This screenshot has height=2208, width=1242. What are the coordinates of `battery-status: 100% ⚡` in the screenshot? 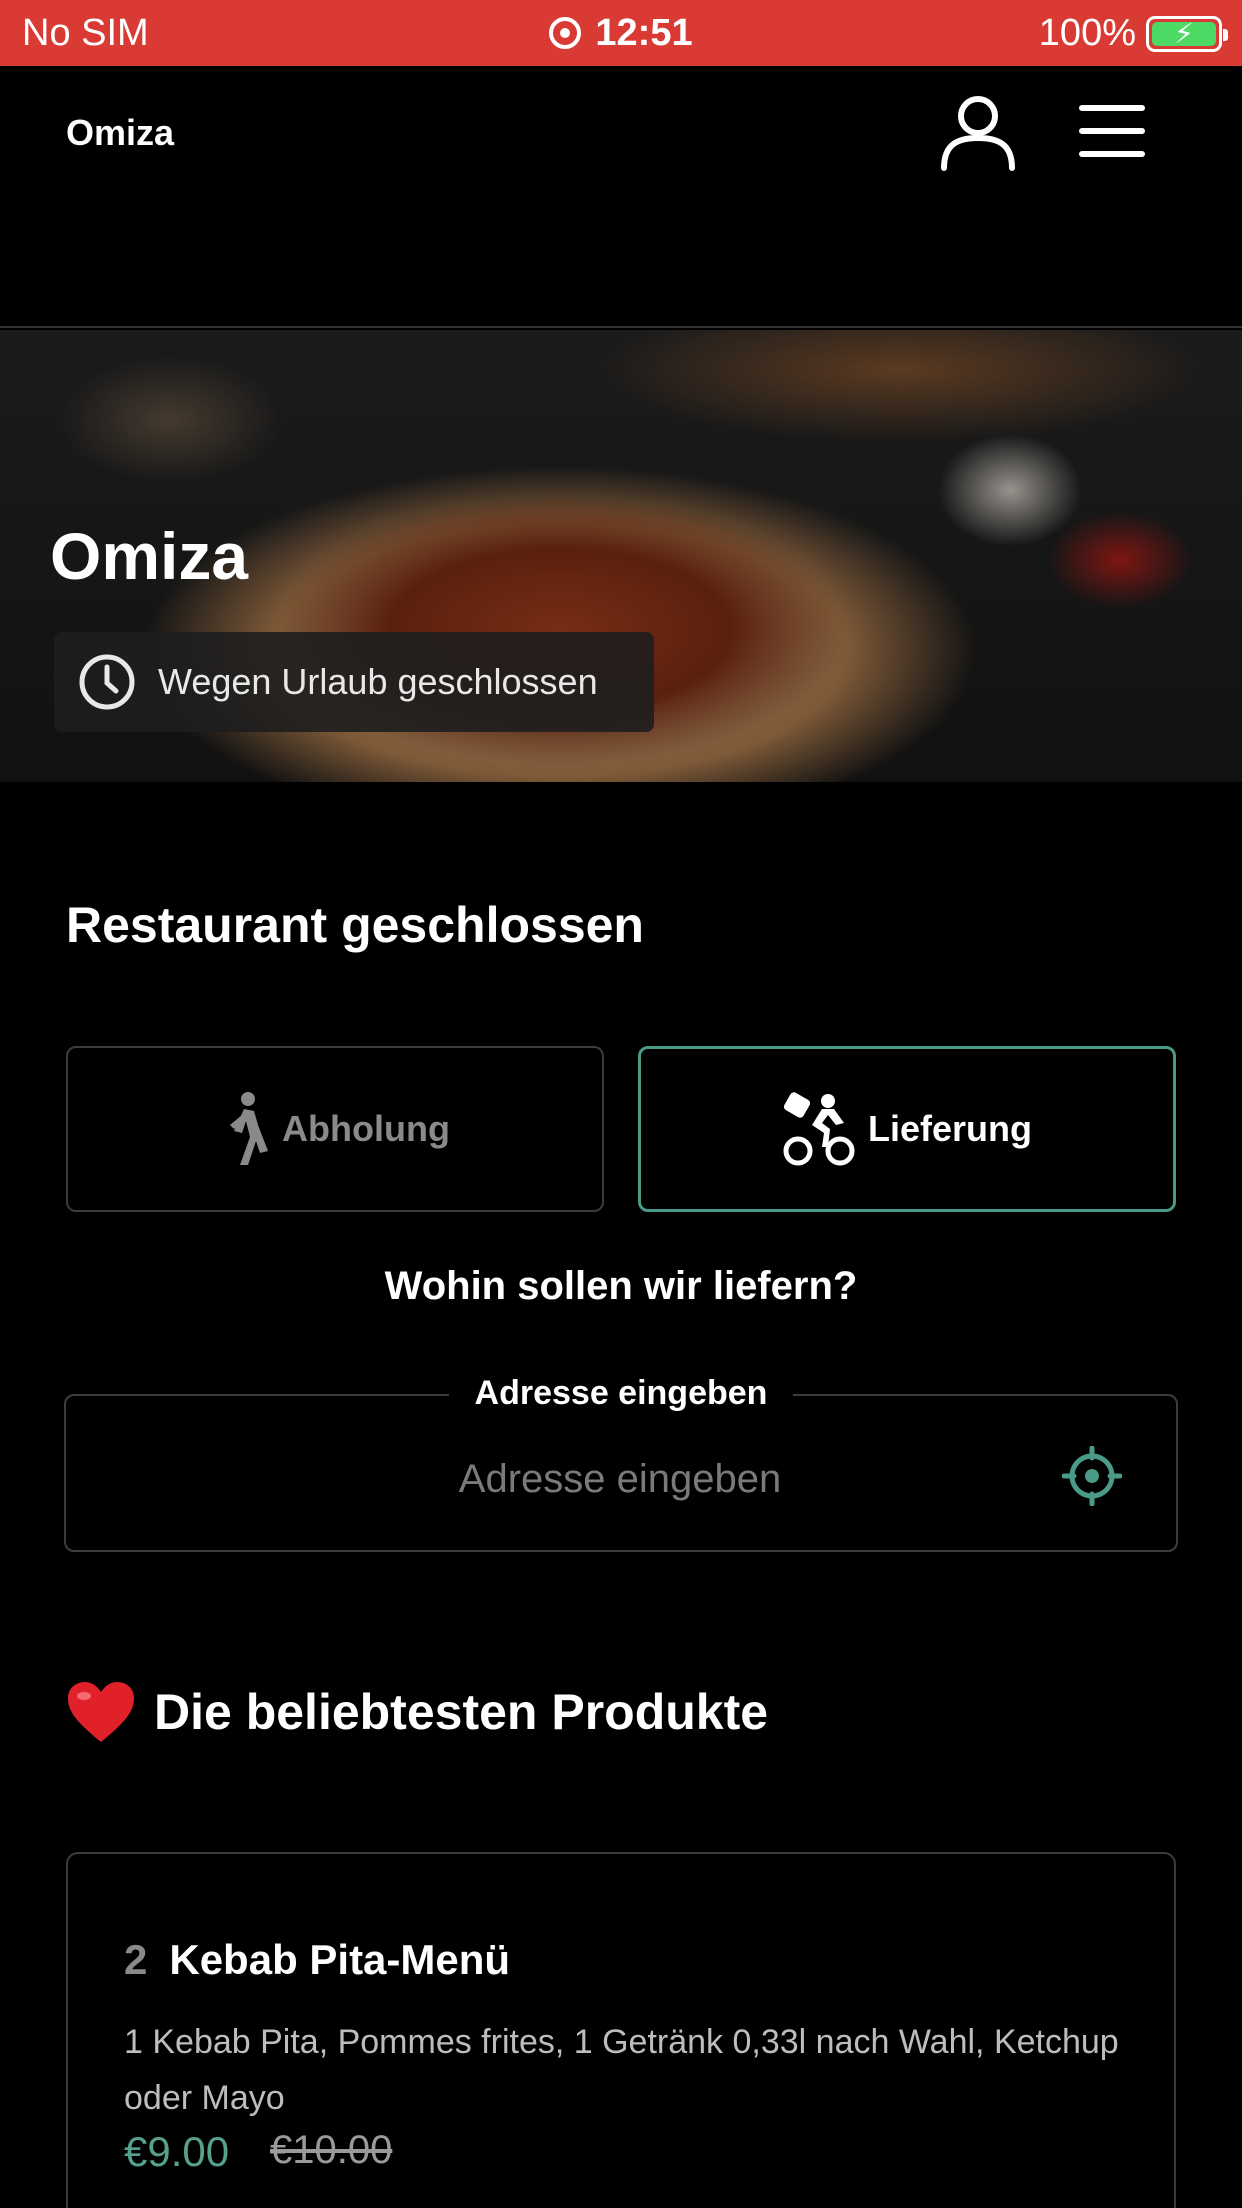 It's located at (1133, 33).